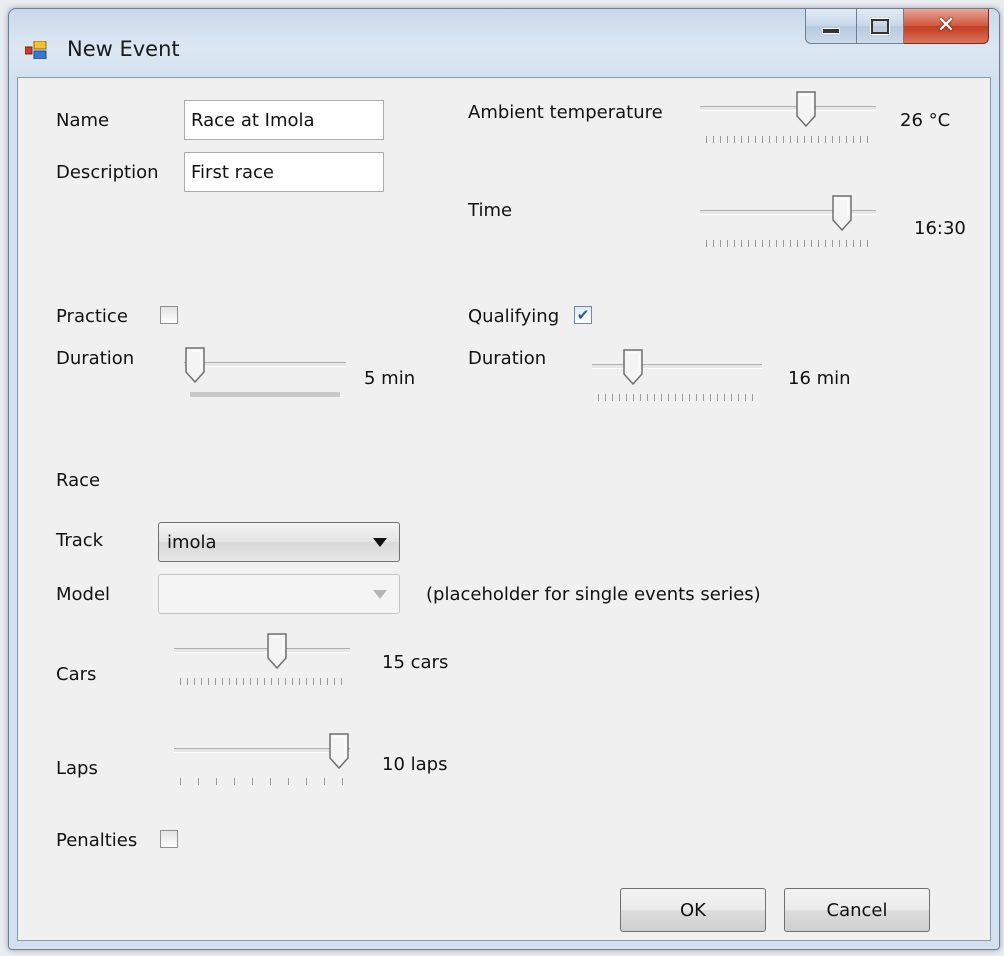 The height and width of the screenshot is (956, 1004). What do you see at coordinates (925, 120) in the screenshot?
I see `ambient-temperature-value: 26 °C` at bounding box center [925, 120].